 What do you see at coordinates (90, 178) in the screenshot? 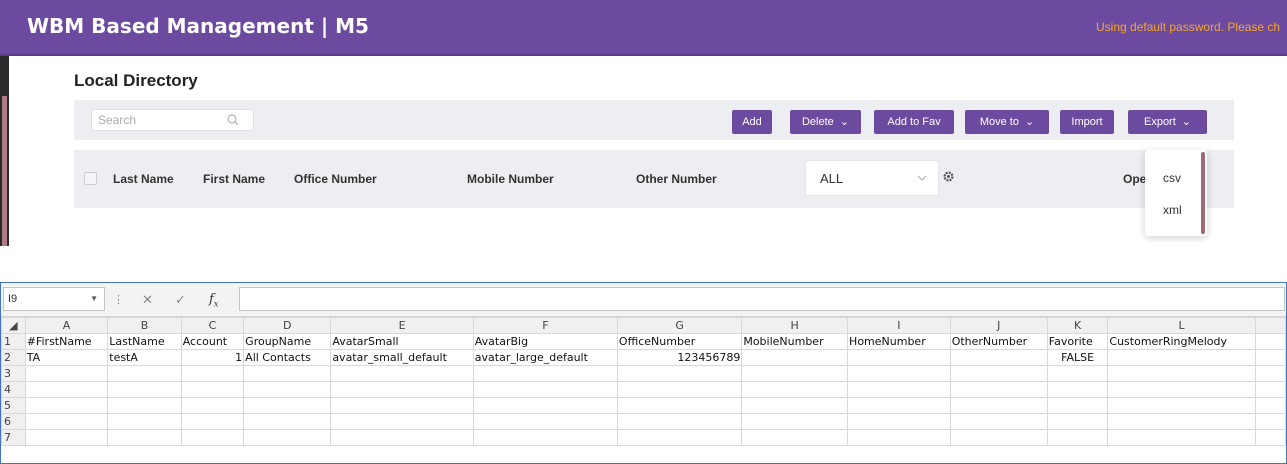
I see `select-all-checkbox` at bounding box center [90, 178].